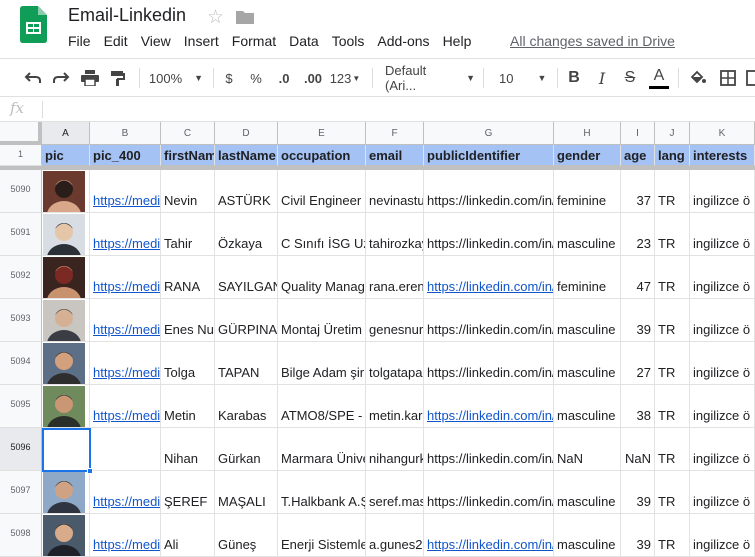 Image resolution: width=755 pixels, height=557 pixels. Describe the element at coordinates (322, 234) in the screenshot. I see `cell-occupation: C Sınıfı İSG Uzmanı` at that location.